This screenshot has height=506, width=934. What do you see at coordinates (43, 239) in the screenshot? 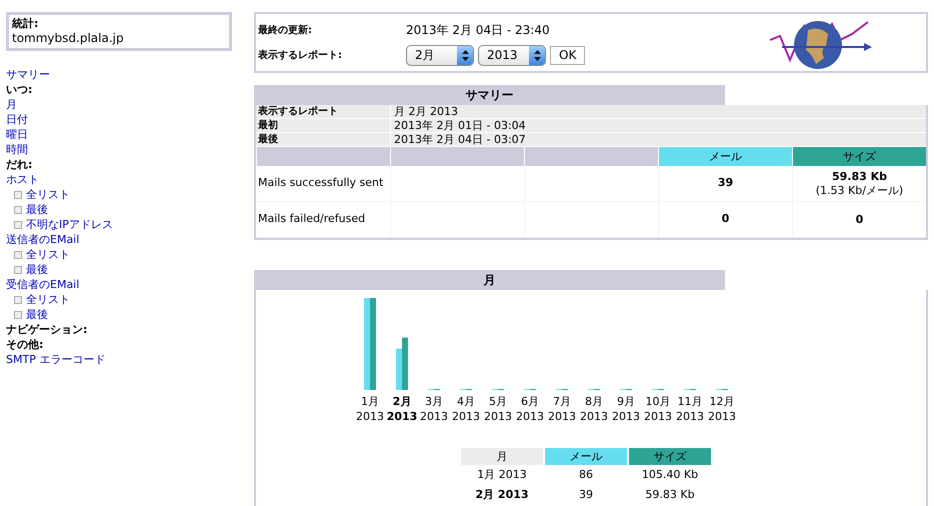
I see `menu-link: 送信者のEMail` at bounding box center [43, 239].